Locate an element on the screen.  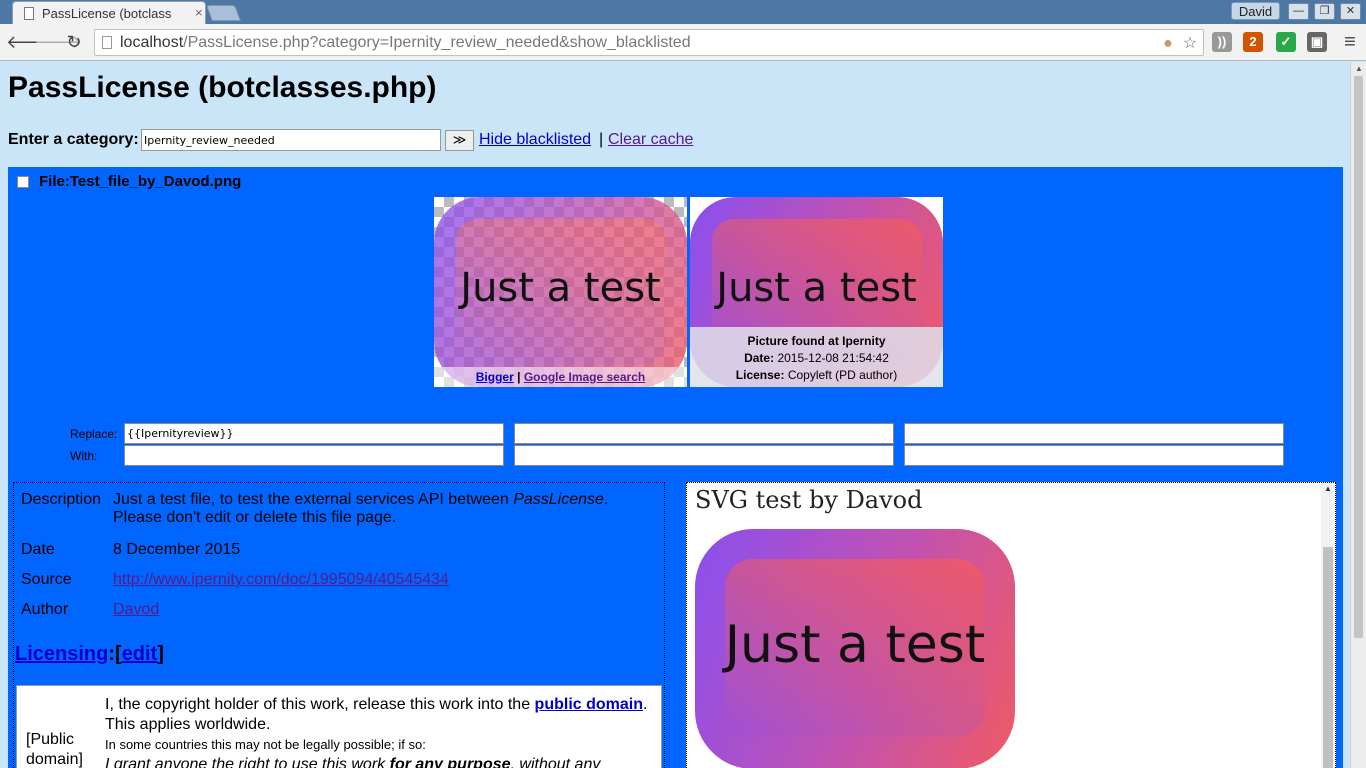
preview-scroll-thumb is located at coordinates (1328, 657).